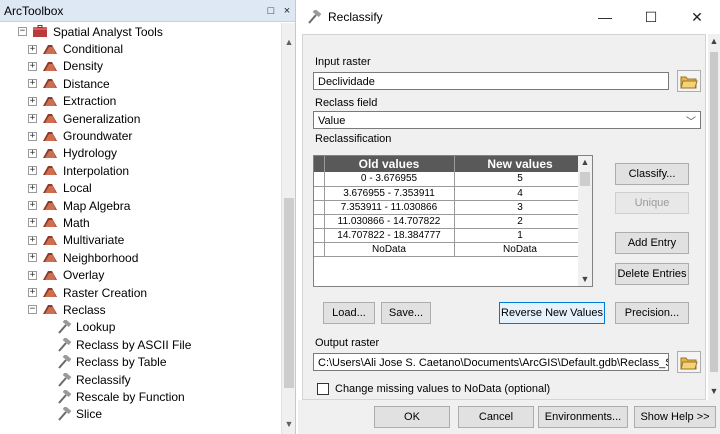 This screenshot has height=434, width=720. I want to click on new-value-cell: 5, so click(520, 179).